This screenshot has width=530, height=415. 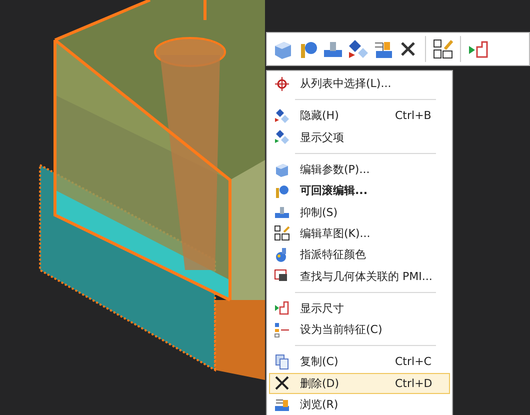 I want to click on shortcut-text: Ctrl+C, so click(x=413, y=361).